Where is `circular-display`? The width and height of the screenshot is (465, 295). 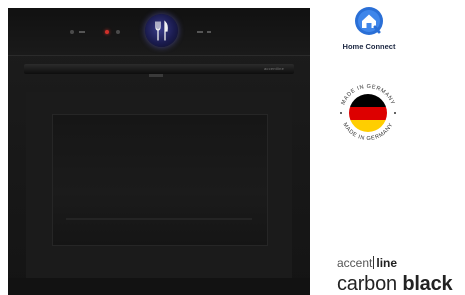 circular-display is located at coordinates (161, 30).